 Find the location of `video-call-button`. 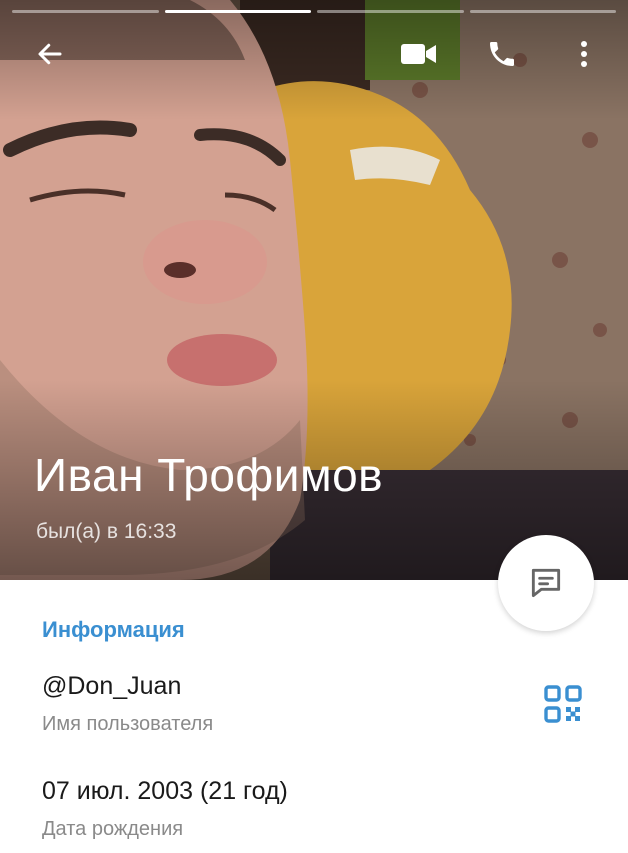

video-call-button is located at coordinates (419, 54).